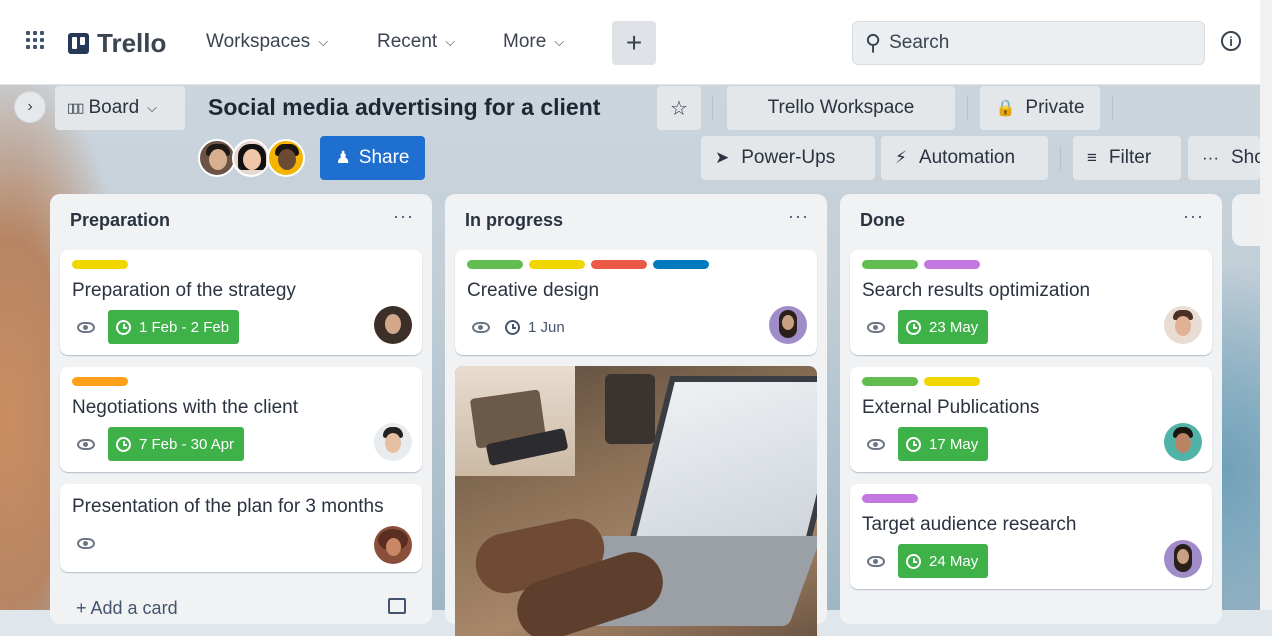 This screenshot has height=636, width=1272. What do you see at coordinates (525, 41) in the screenshot?
I see `more-label: More` at bounding box center [525, 41].